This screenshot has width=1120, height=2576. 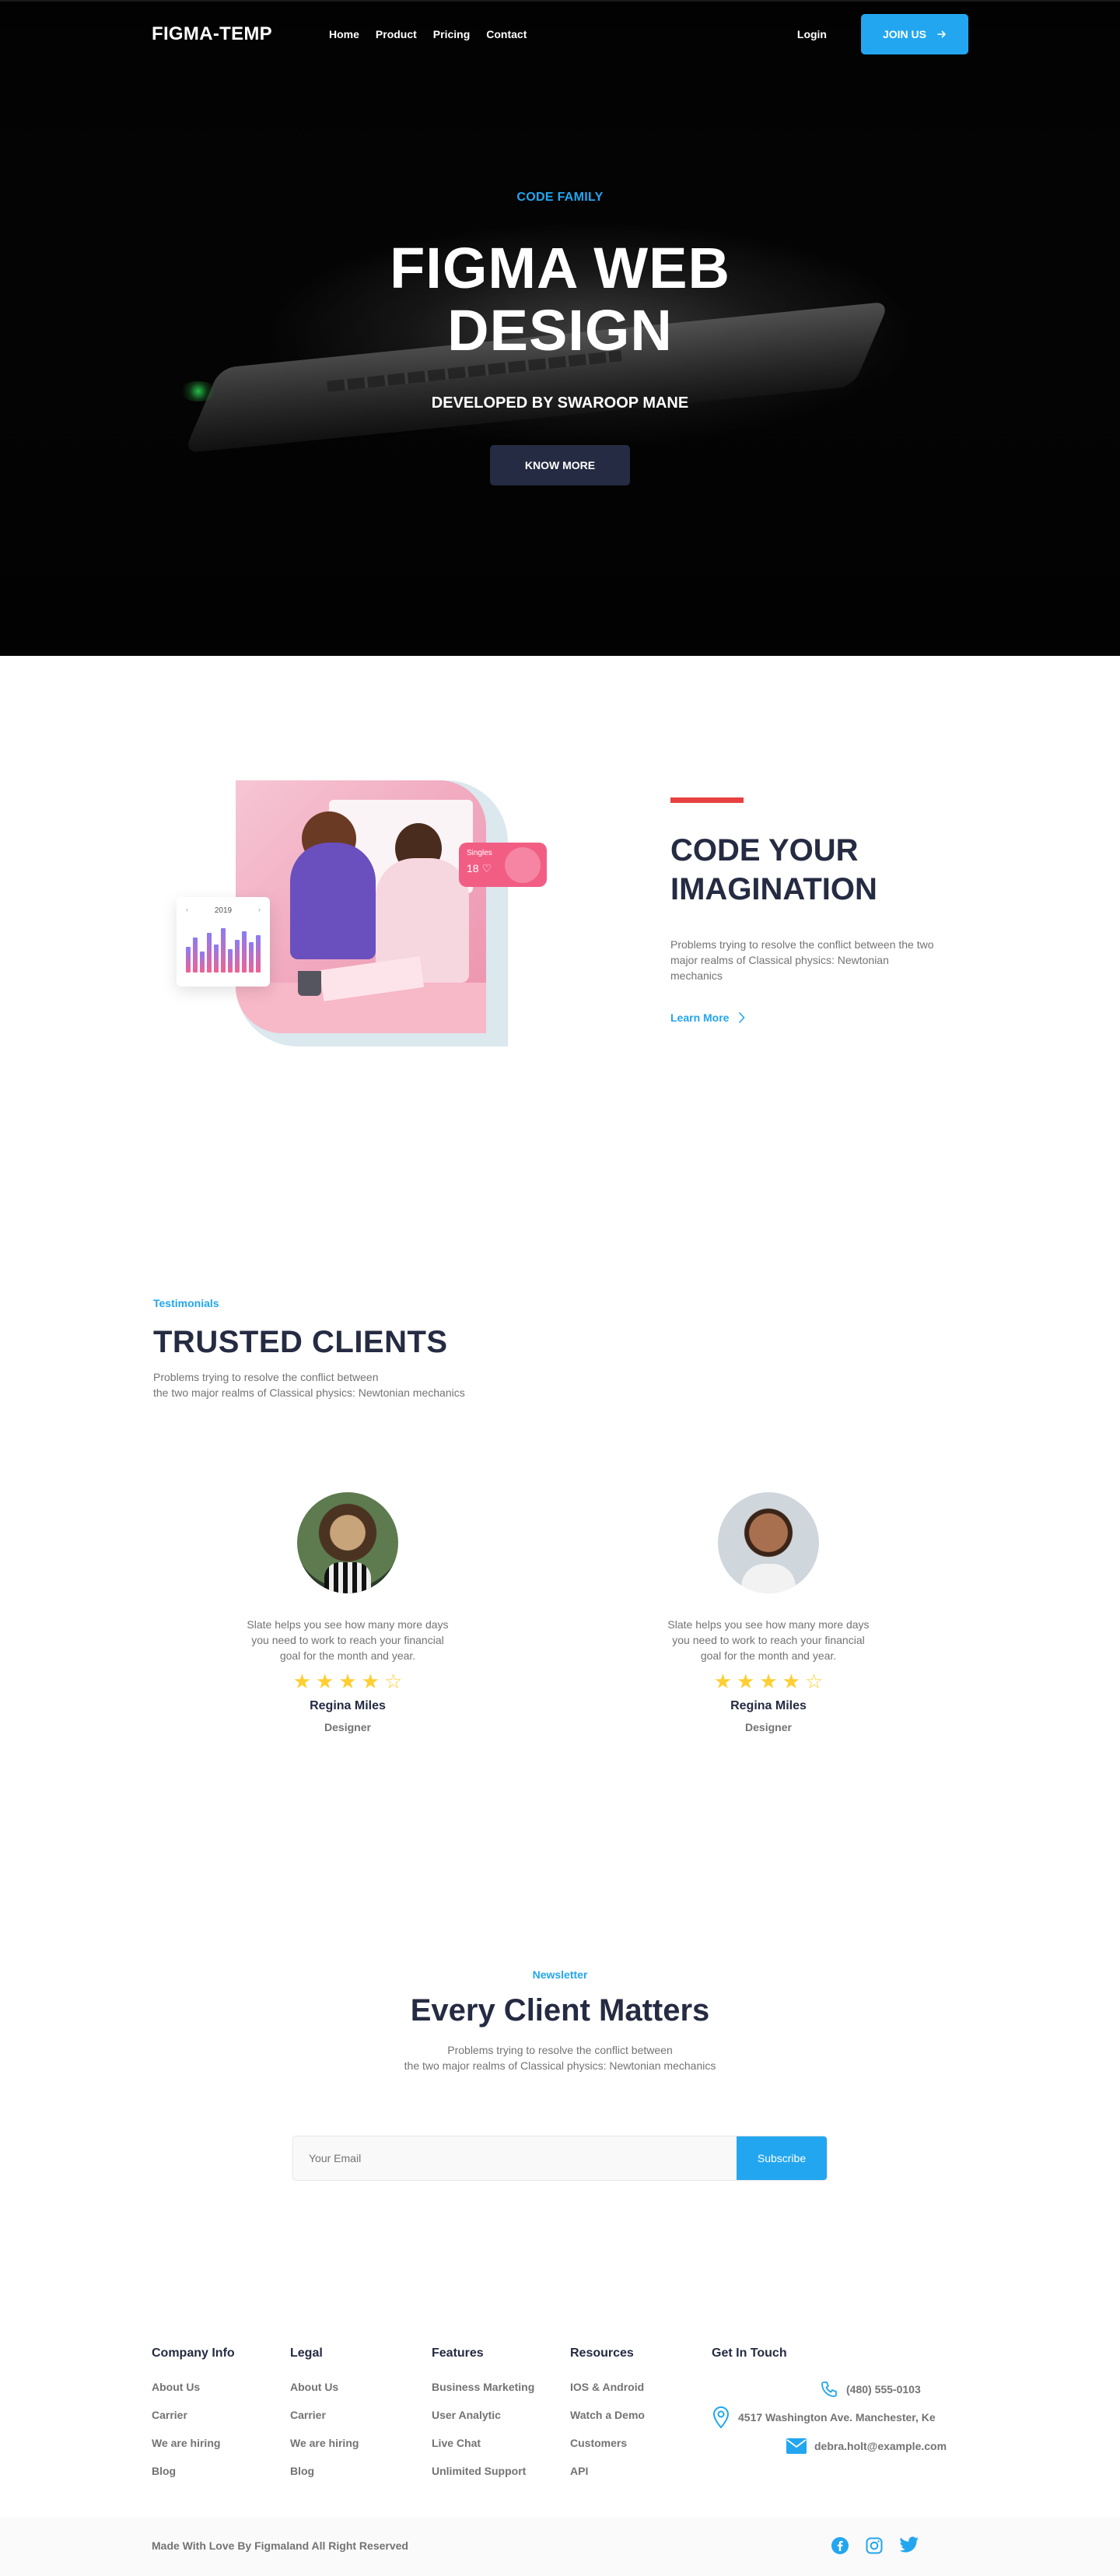 What do you see at coordinates (797, 2446) in the screenshot?
I see `mail-icon` at bounding box center [797, 2446].